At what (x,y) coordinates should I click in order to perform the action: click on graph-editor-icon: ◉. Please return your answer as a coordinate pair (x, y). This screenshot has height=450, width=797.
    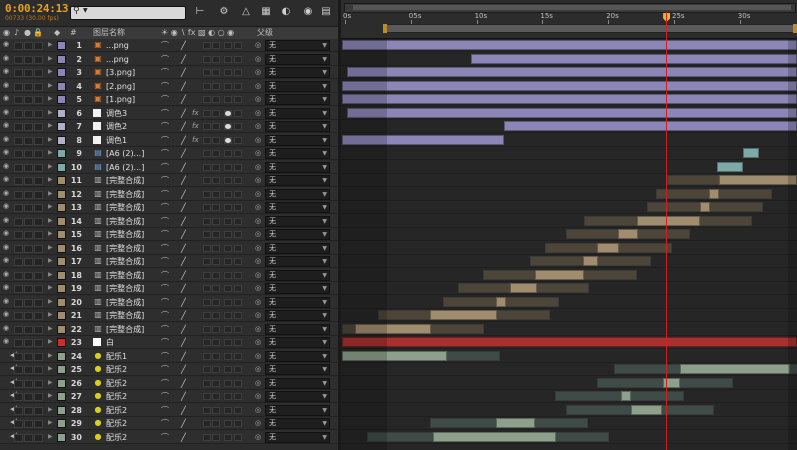
    Looking at the image, I should click on (308, 11).